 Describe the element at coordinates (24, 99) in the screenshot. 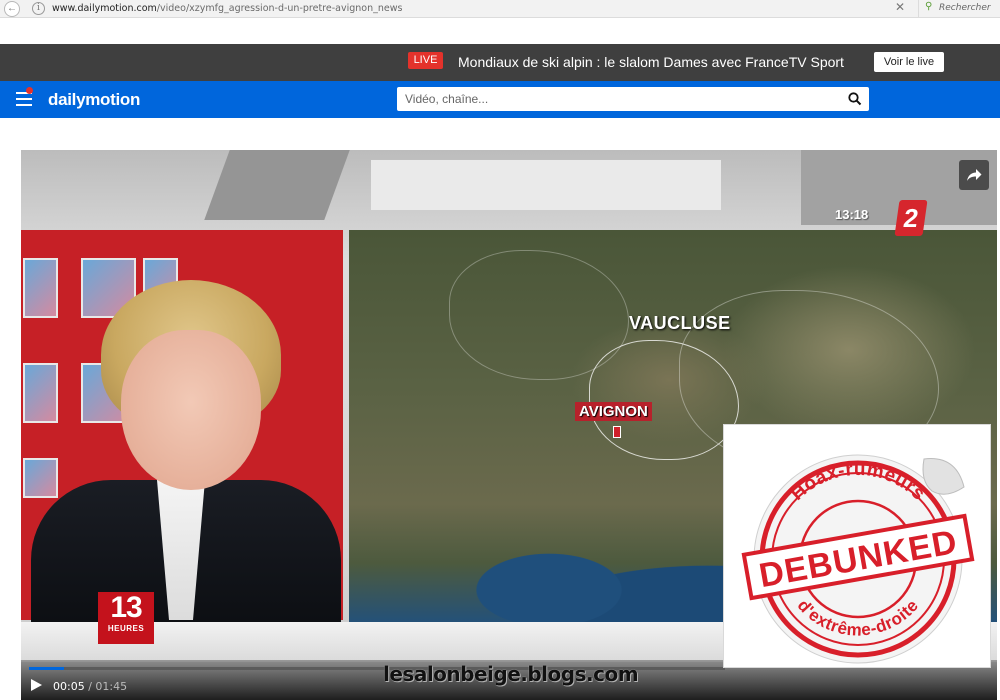

I see `hamburger-menu-icon` at that location.